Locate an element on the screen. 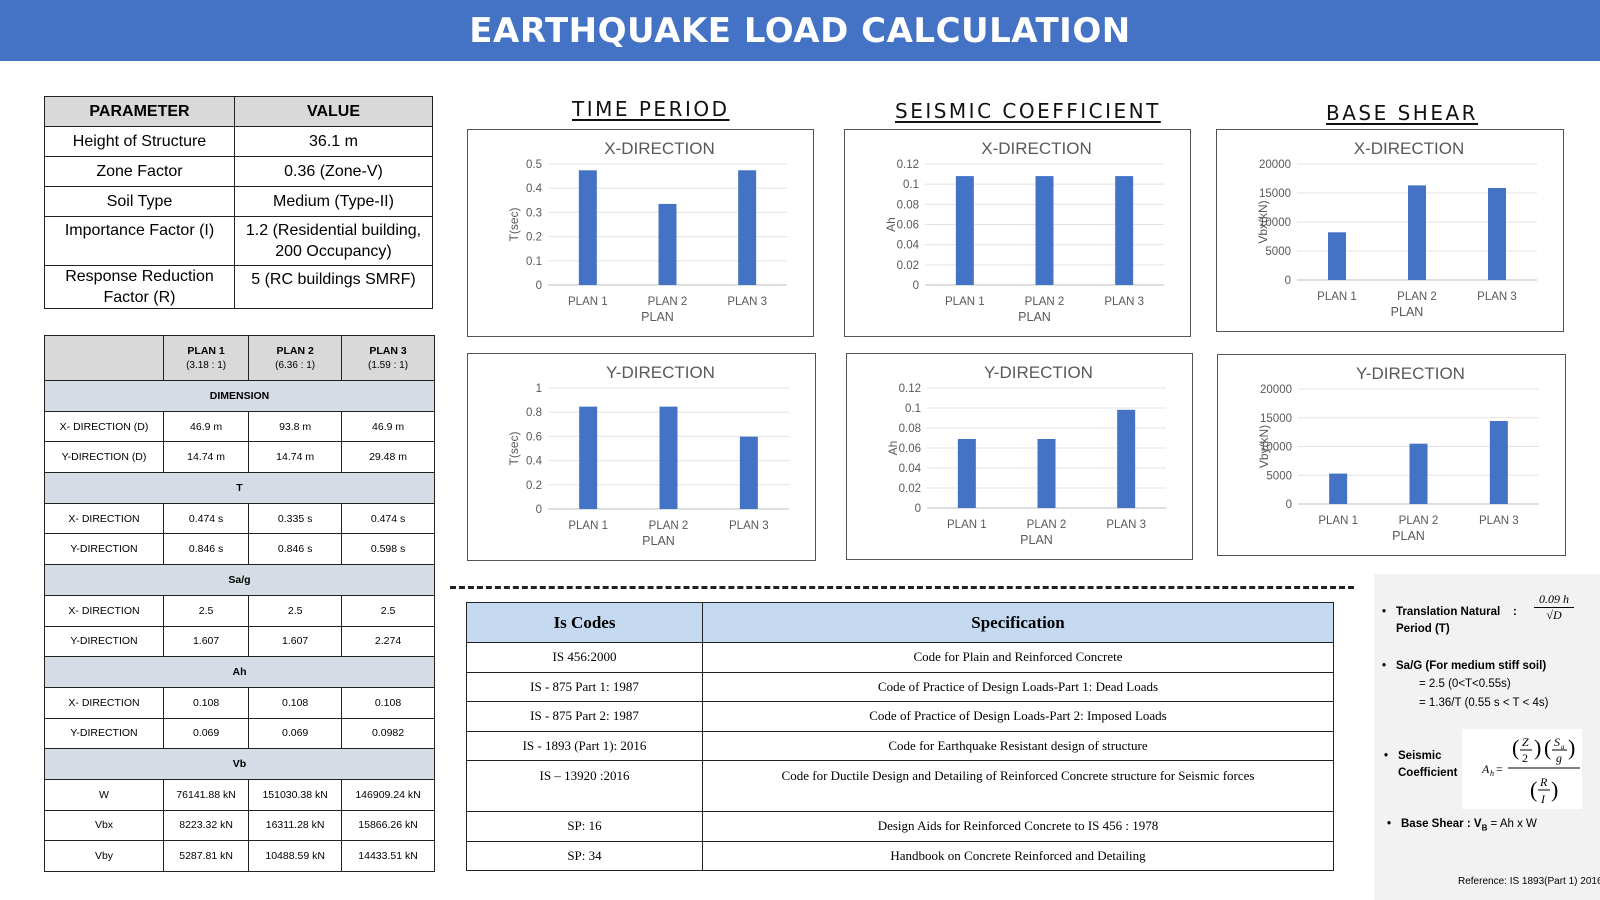 Image resolution: width=1600 pixels, height=900 pixels. ah-i: I is located at coordinates (1543, 799).